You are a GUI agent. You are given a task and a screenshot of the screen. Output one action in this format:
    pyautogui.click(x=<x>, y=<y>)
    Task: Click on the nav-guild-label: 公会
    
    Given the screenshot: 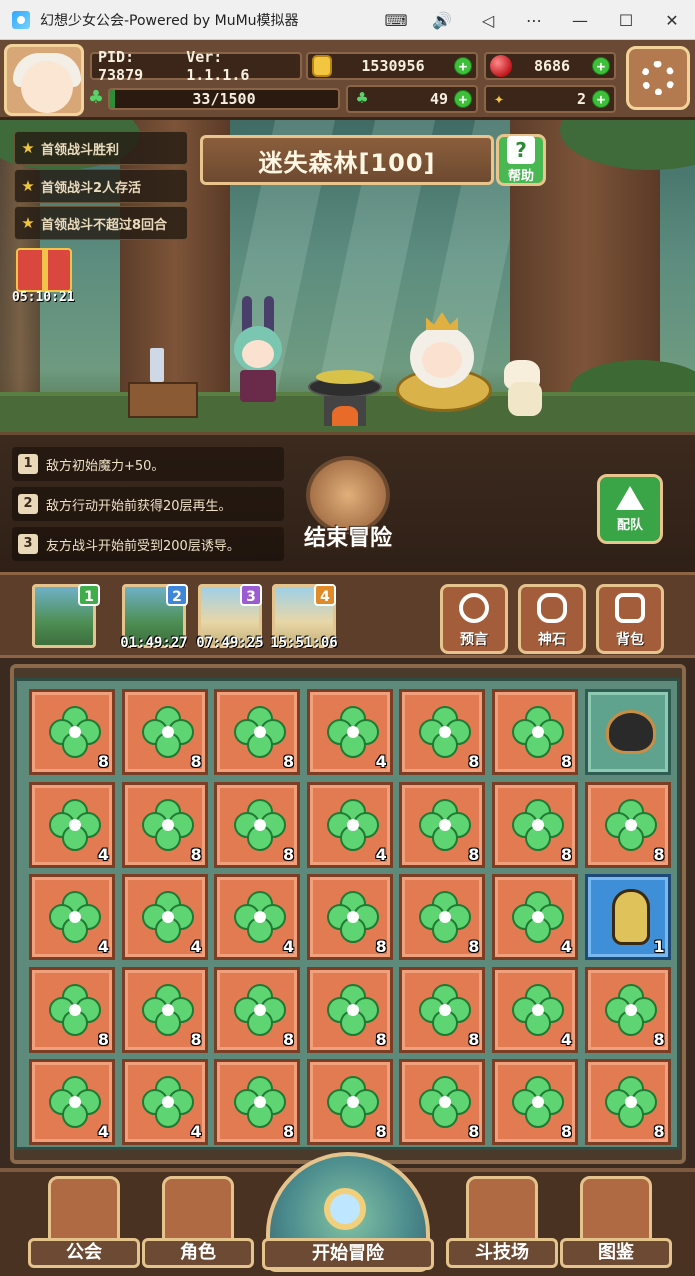 What is the action you would take?
    pyautogui.click(x=84, y=1253)
    